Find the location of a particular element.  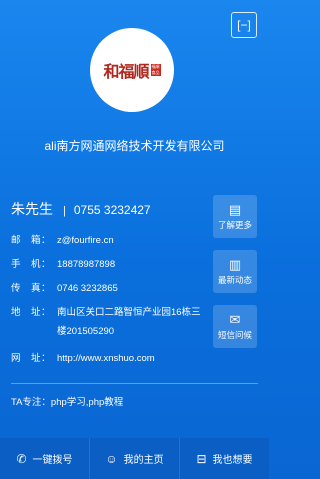

document-icon: ▤ is located at coordinates (235, 209).